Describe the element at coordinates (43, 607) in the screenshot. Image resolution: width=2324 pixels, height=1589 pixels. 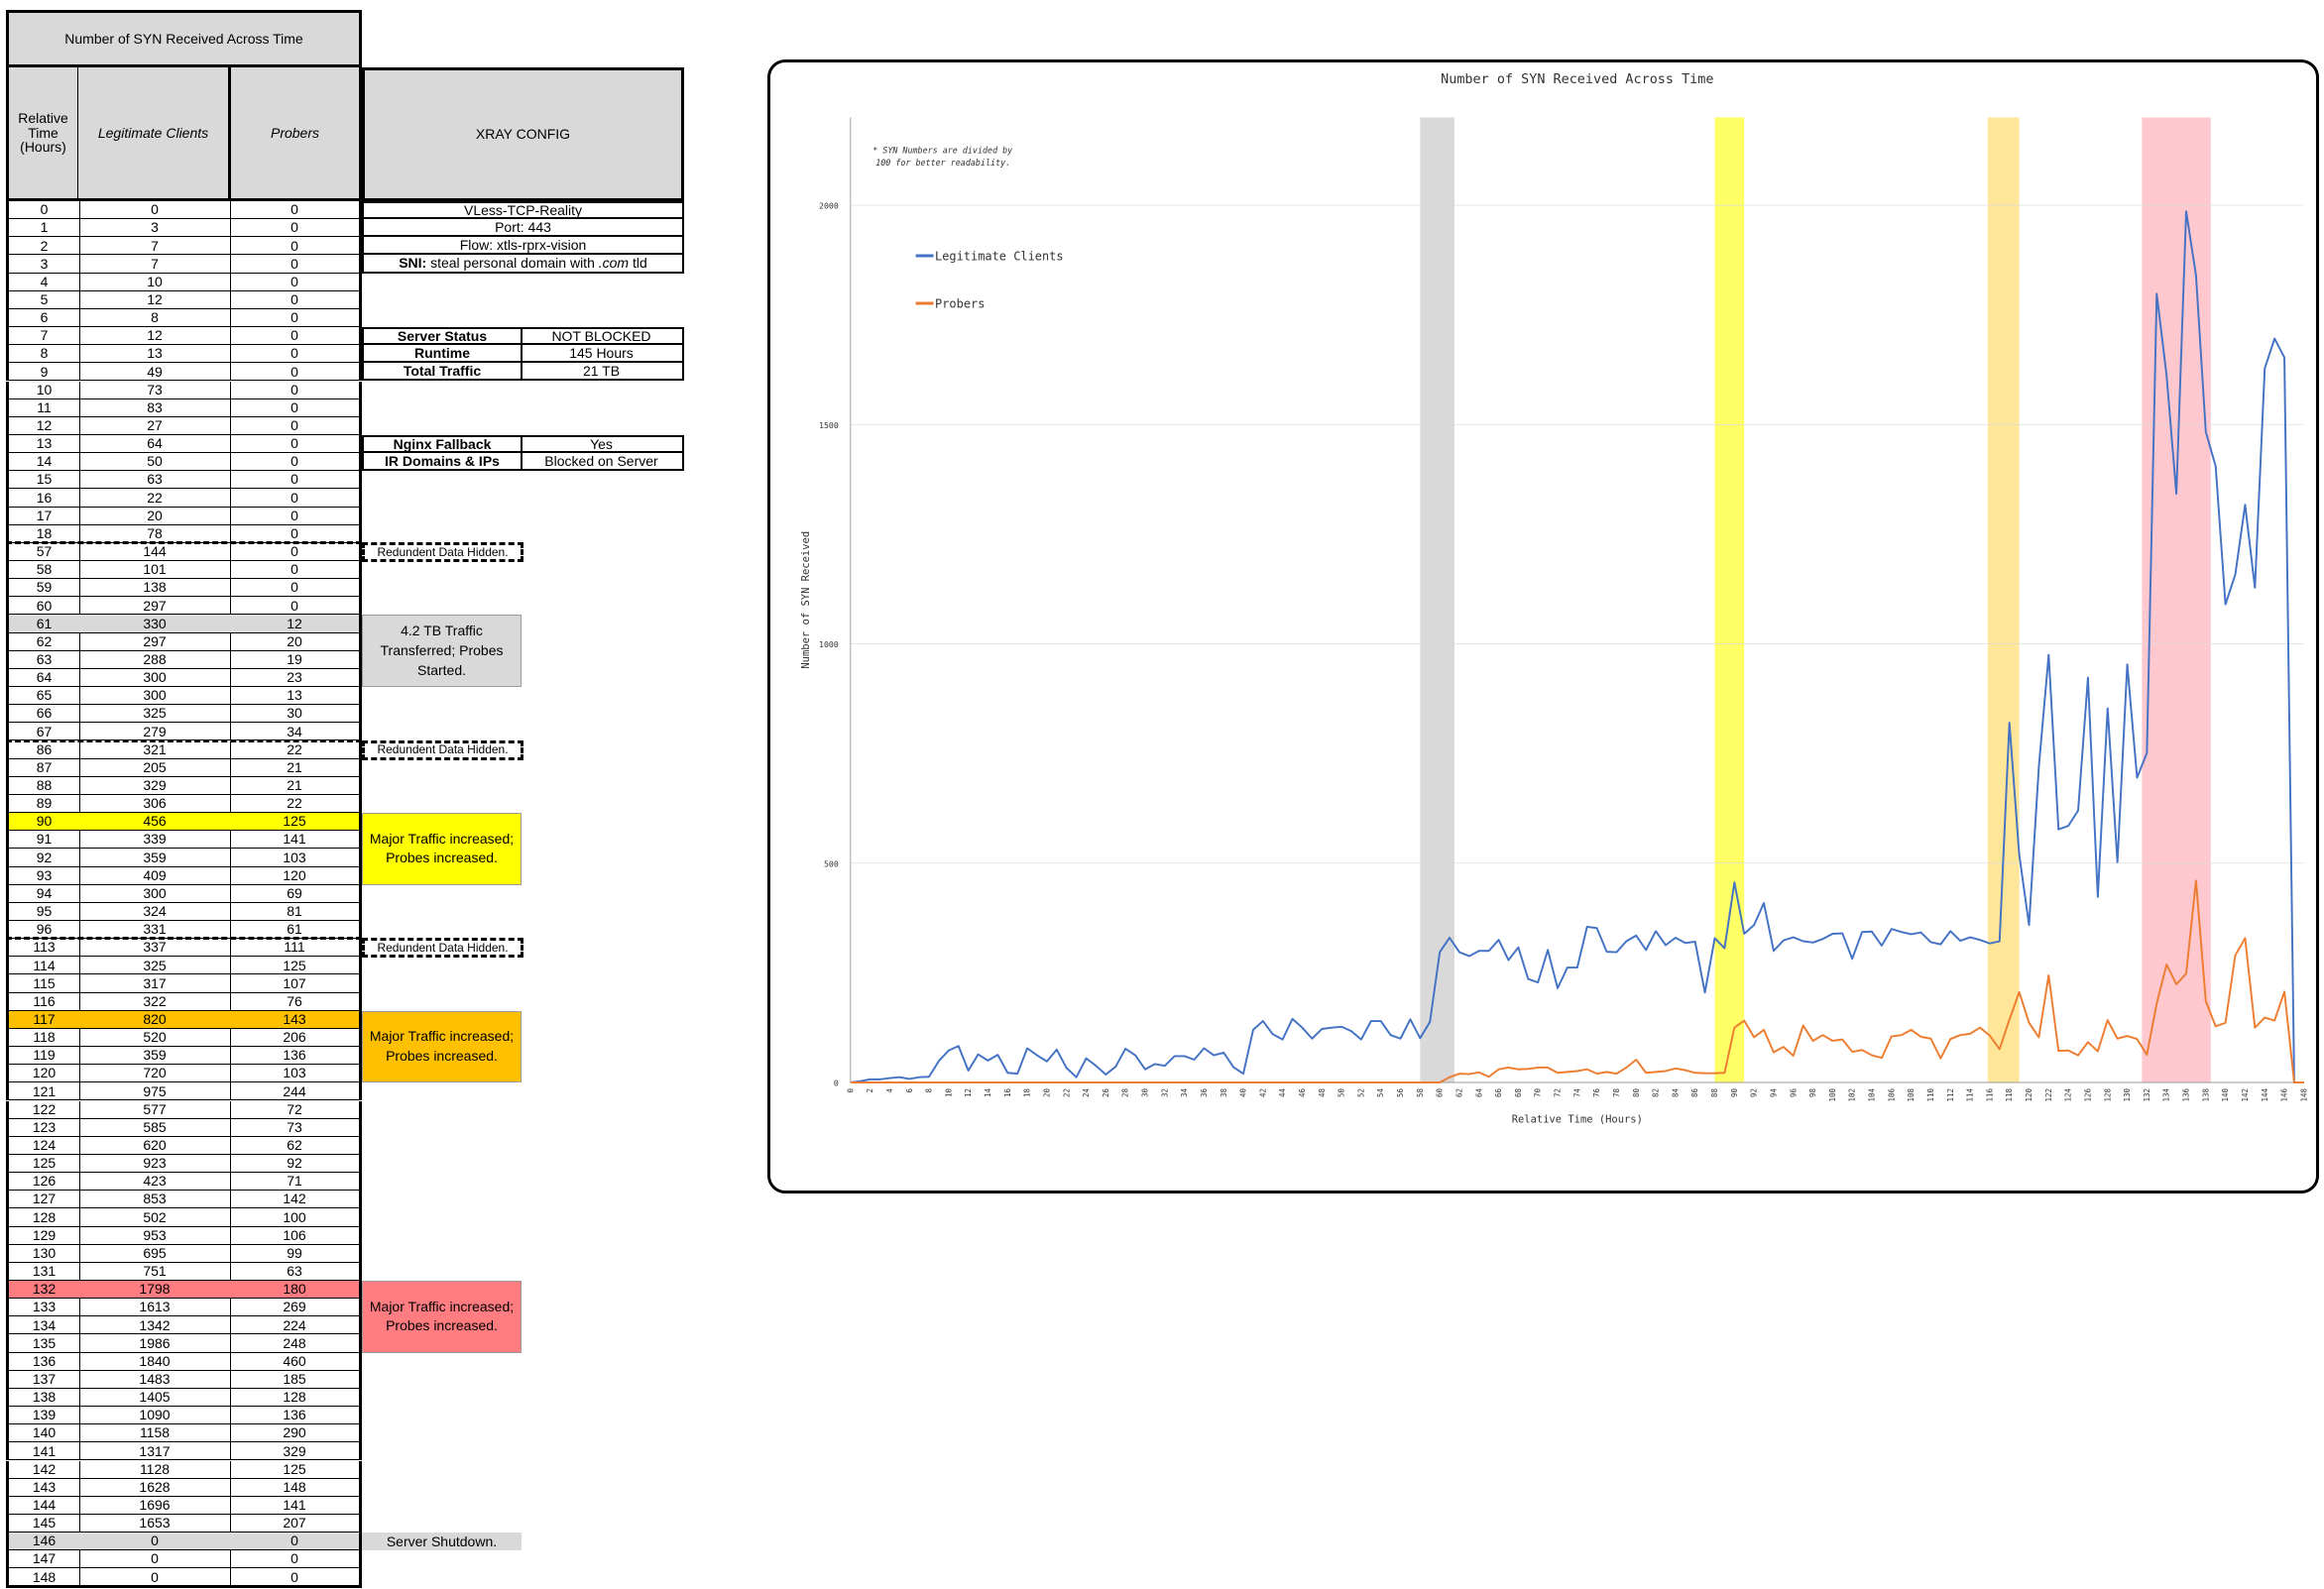
I see `row-time: 60` at that location.